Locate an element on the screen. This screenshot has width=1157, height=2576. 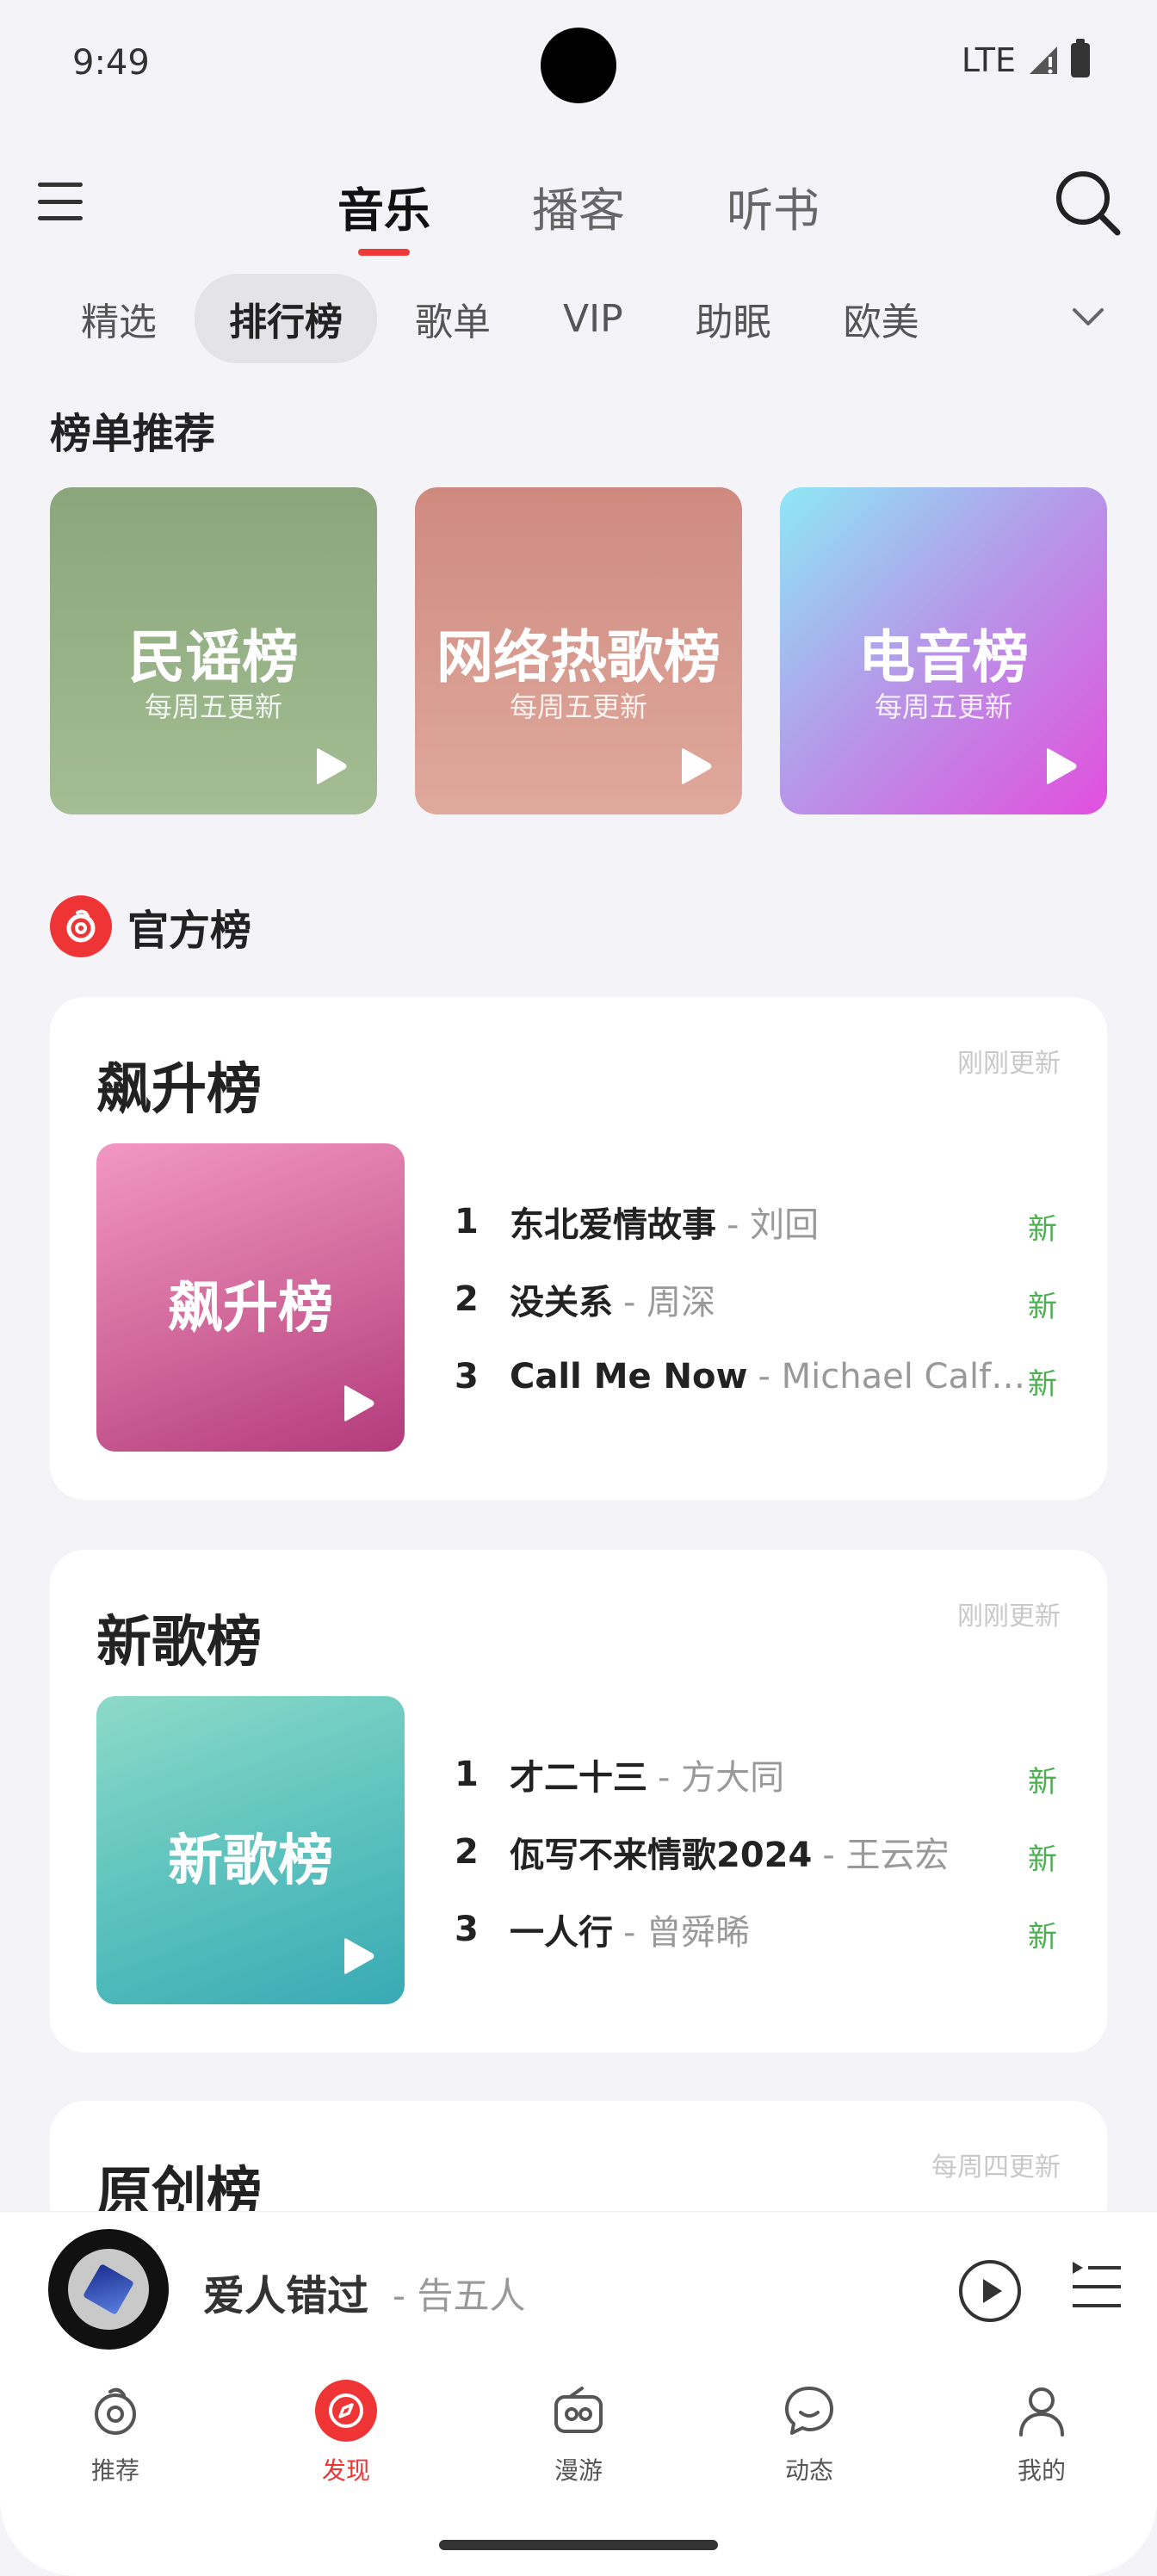
song-artist: - 方大同 is located at coordinates (722, 1778).